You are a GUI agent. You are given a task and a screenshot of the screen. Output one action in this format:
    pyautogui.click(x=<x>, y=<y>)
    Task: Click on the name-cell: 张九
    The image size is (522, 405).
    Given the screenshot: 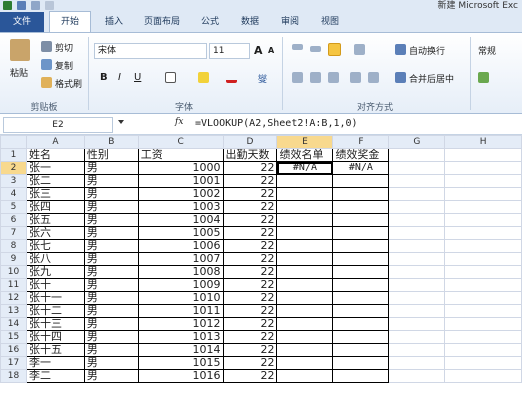 What is the action you would take?
    pyautogui.click(x=55, y=272)
    